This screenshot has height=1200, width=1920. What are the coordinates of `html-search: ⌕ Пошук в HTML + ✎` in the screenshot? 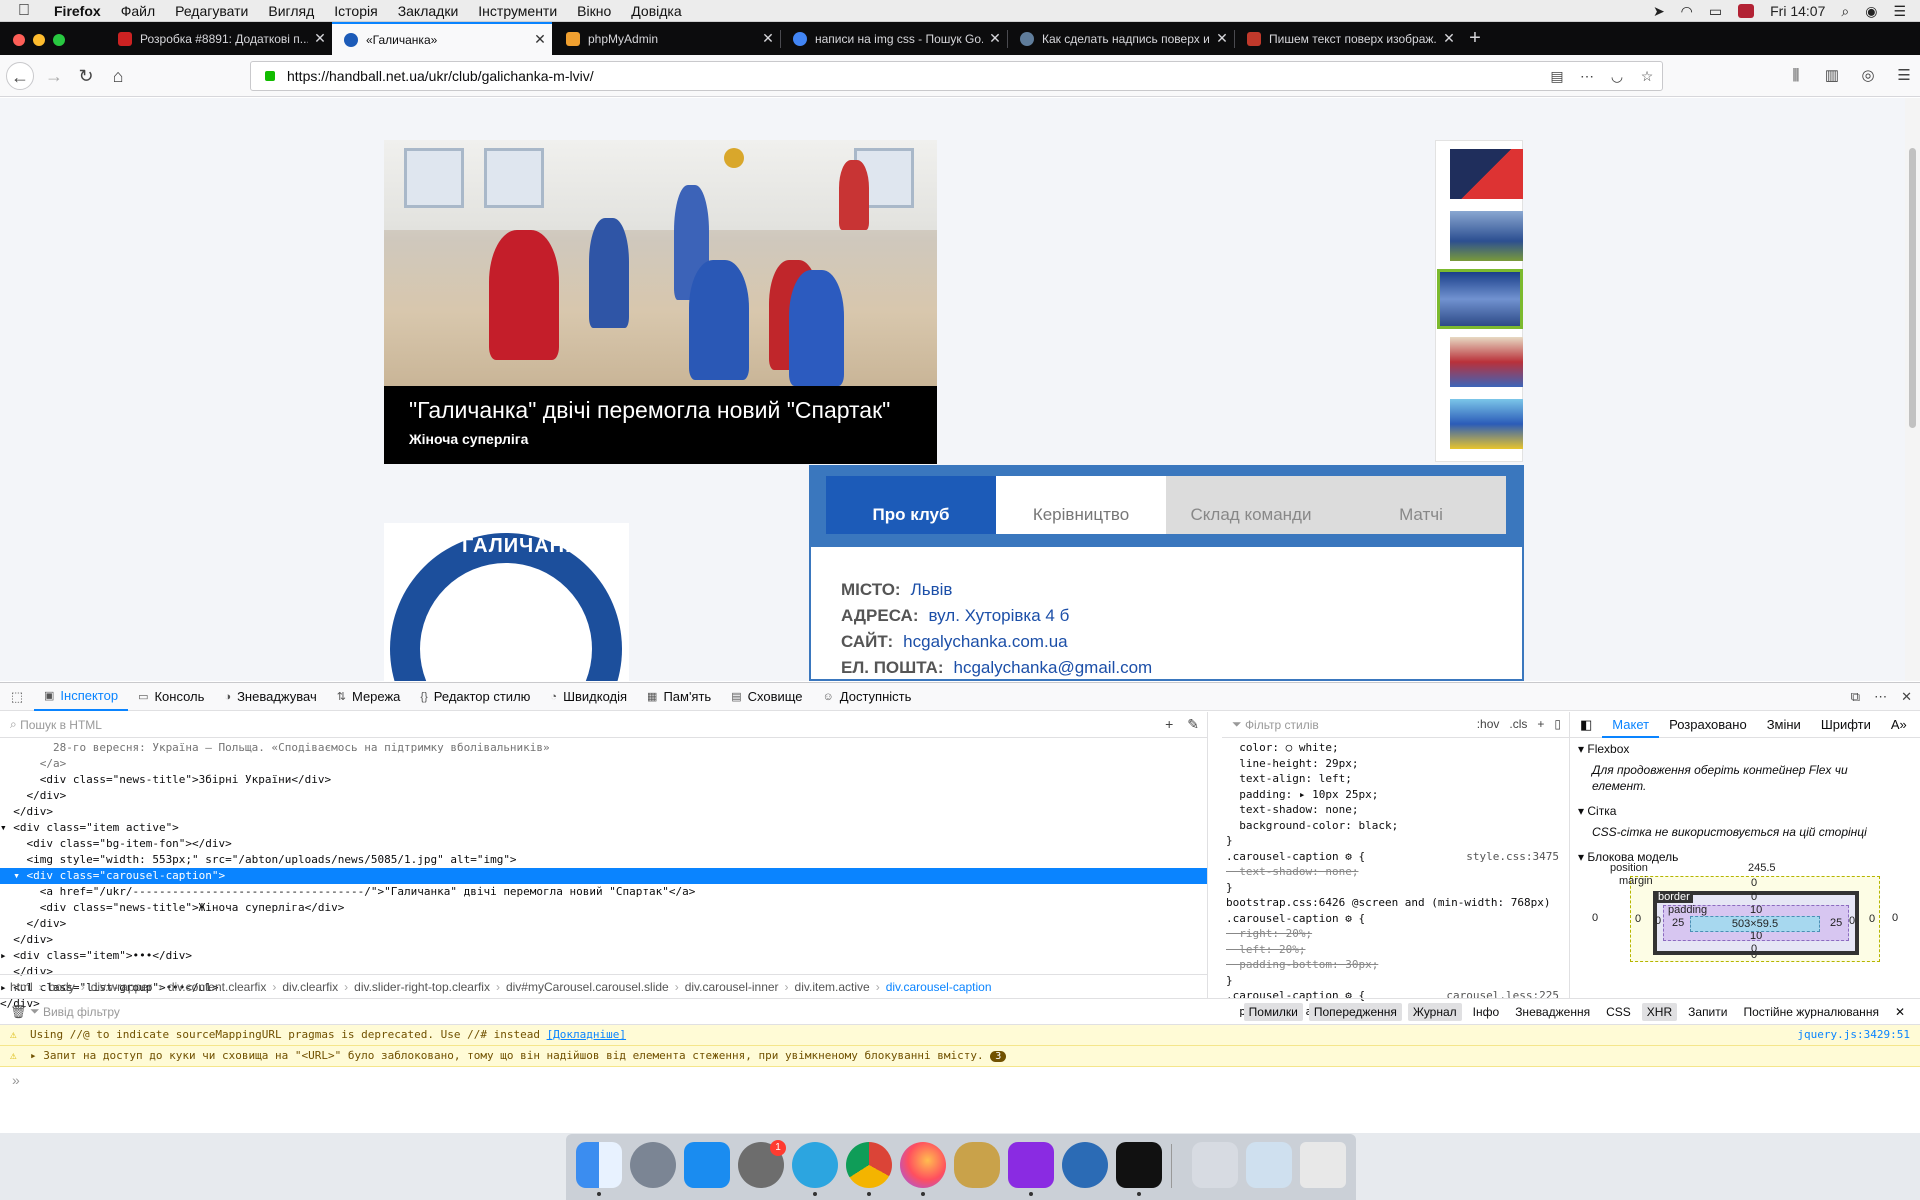 It's located at (603, 725).